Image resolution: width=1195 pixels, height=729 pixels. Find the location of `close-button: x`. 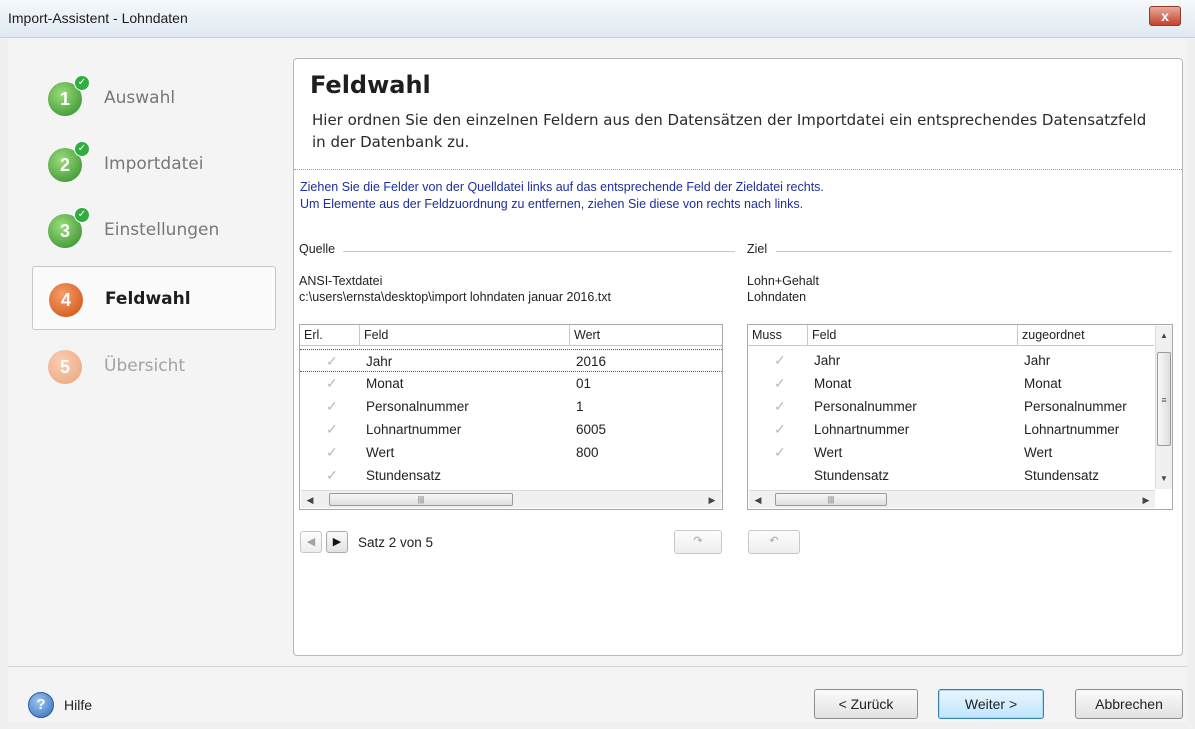

close-button: x is located at coordinates (1165, 16).